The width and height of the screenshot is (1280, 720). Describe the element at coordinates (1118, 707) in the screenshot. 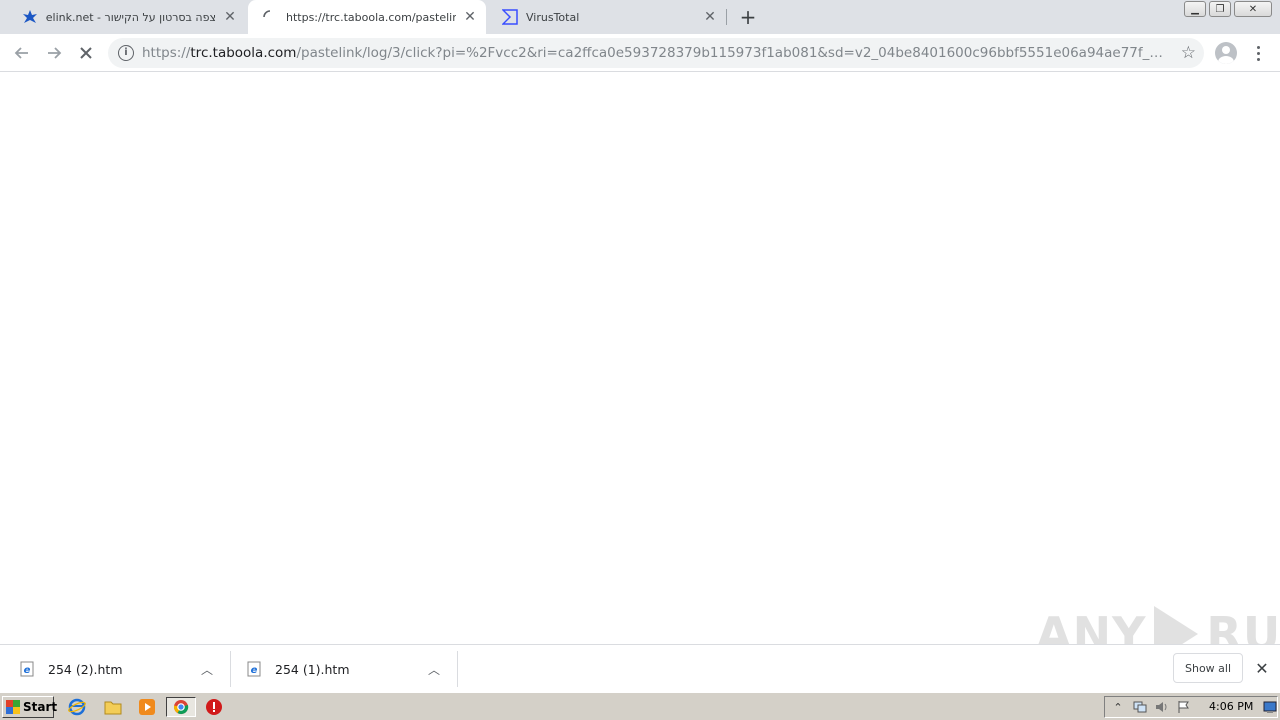

I see `tray-expand-icon: ⌃` at that location.